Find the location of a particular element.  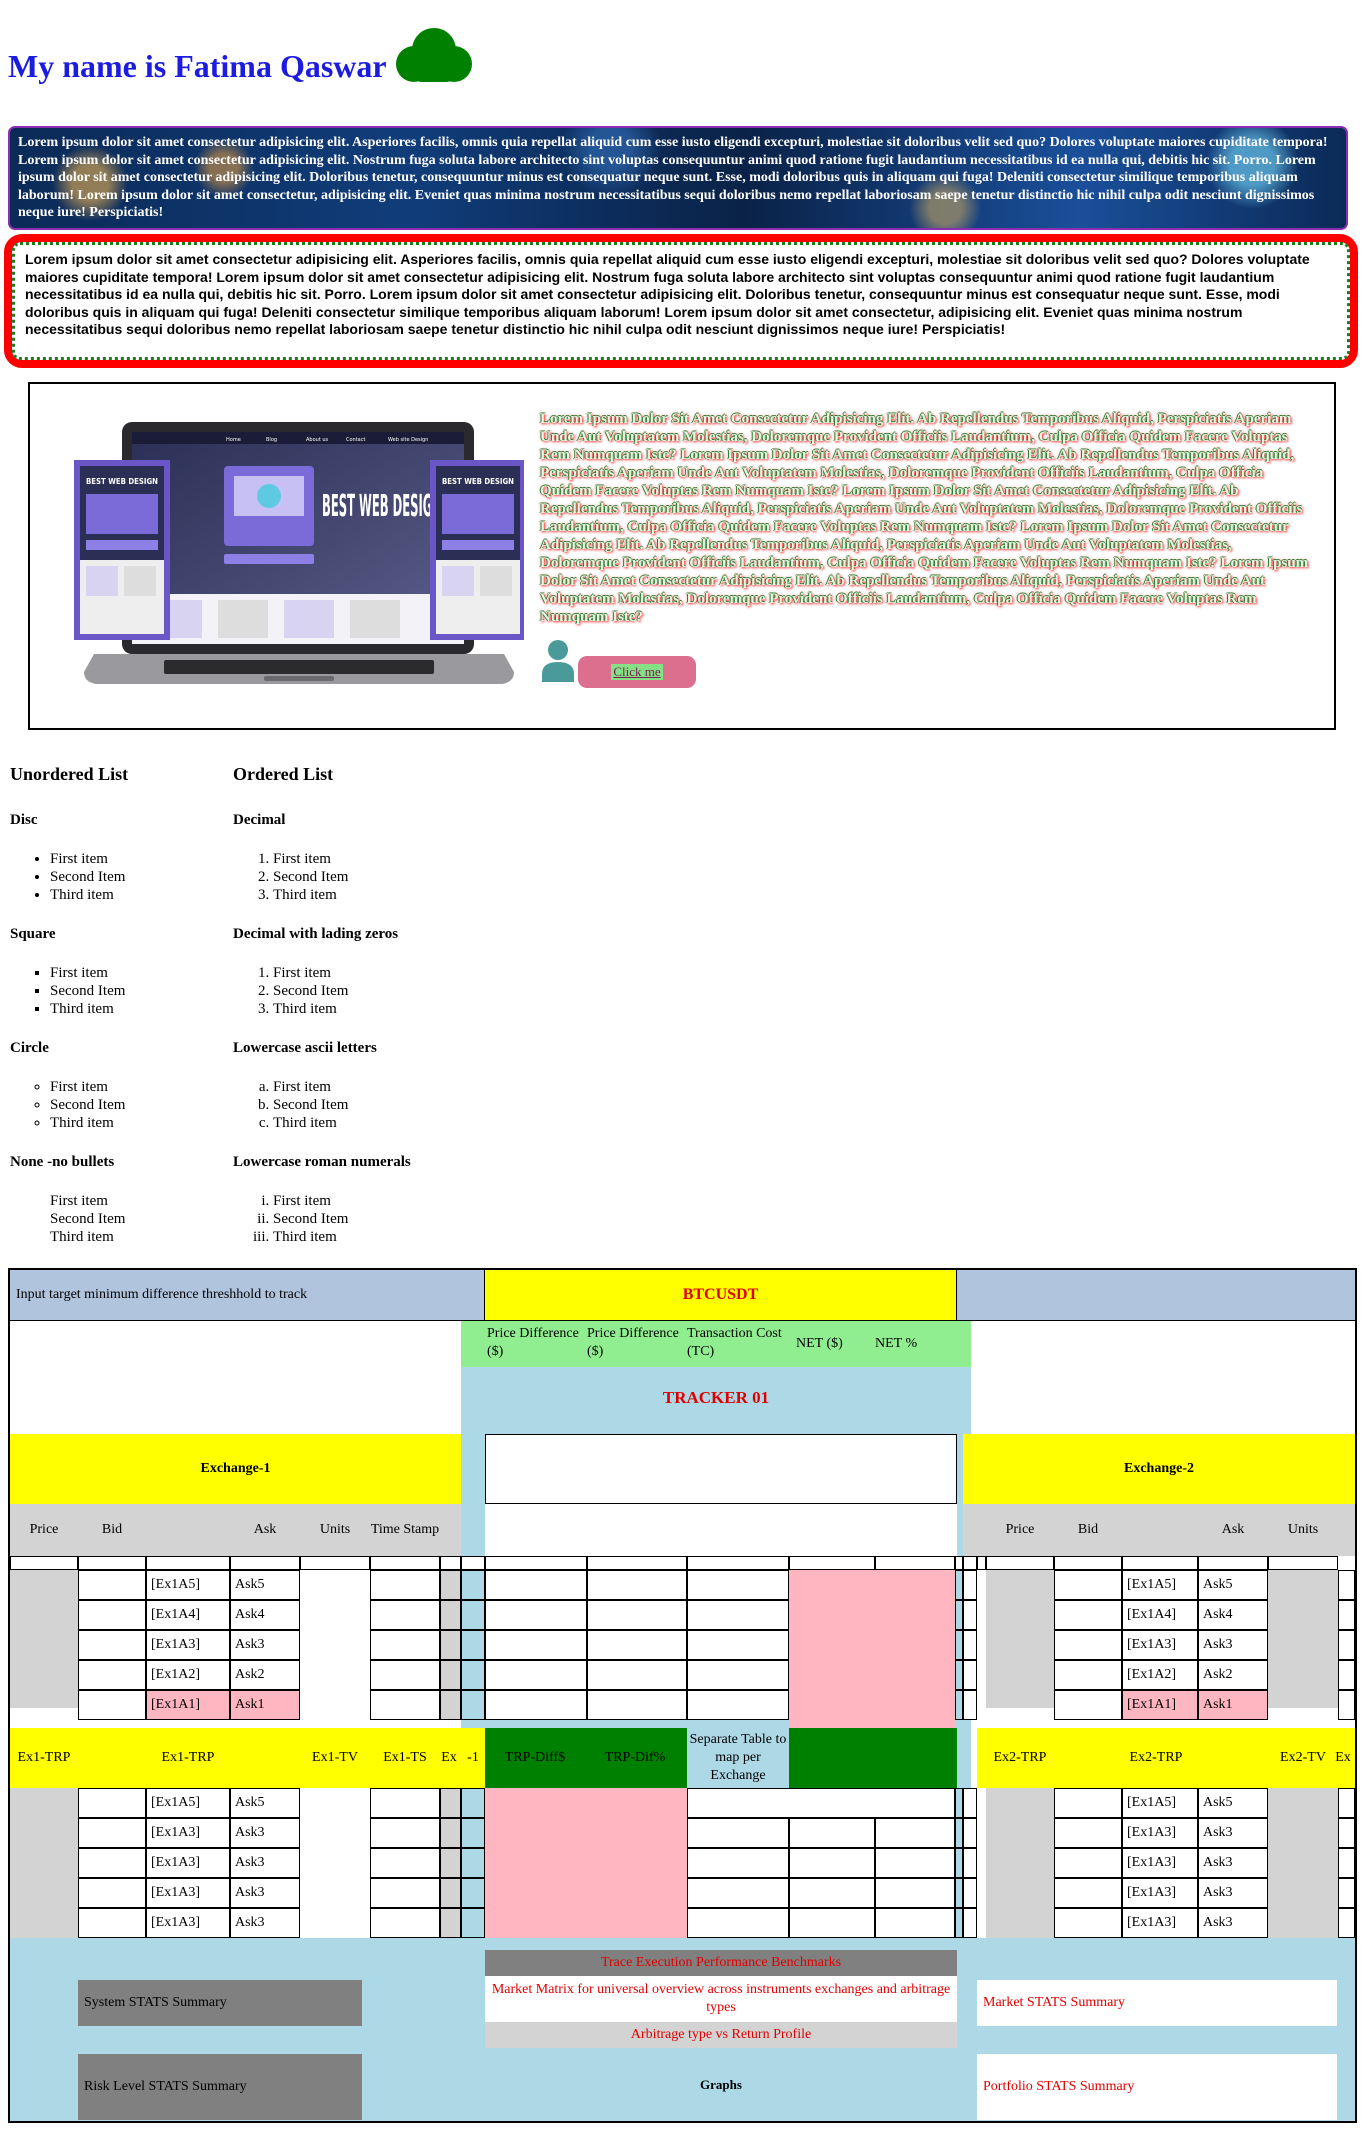

ex1-extra-cell is located at coordinates (450, 1705).